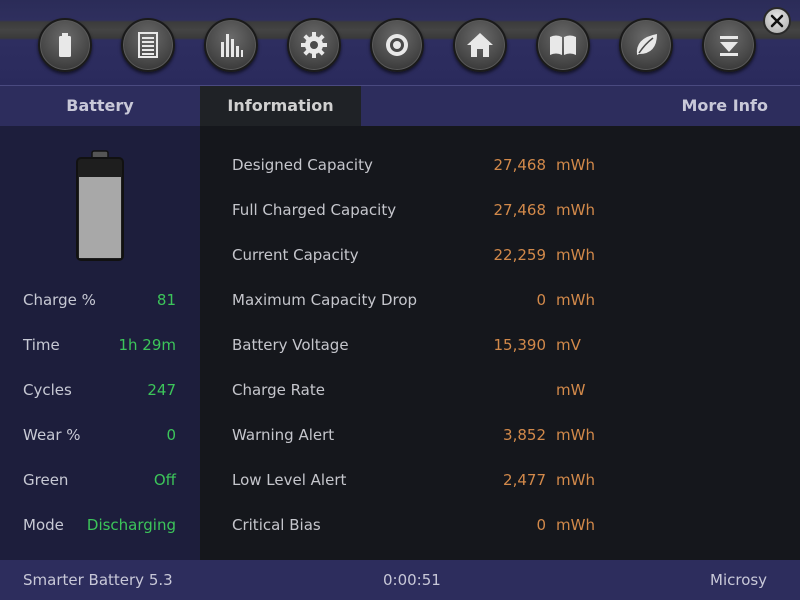 Image resolution: width=800 pixels, height=600 pixels. Describe the element at coordinates (520, 345) in the screenshot. I see `info-value: 15,390` at that location.